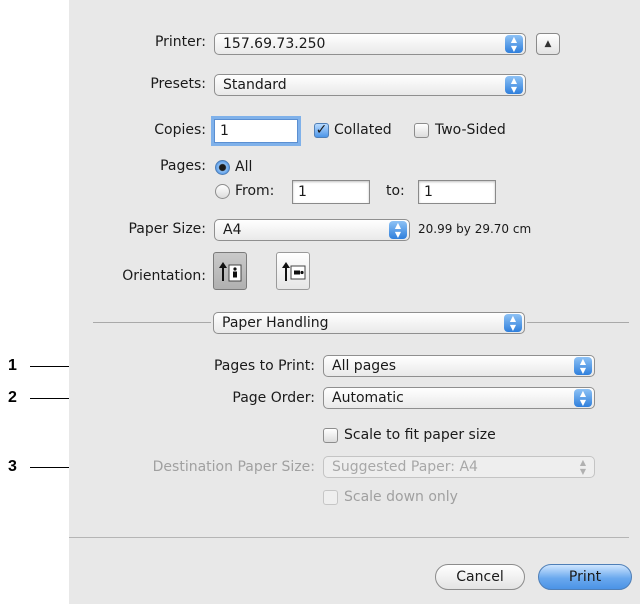 The image size is (640, 604). Describe the element at coordinates (470, 130) in the screenshot. I see `two-sided-label: Two-Sided` at that location.